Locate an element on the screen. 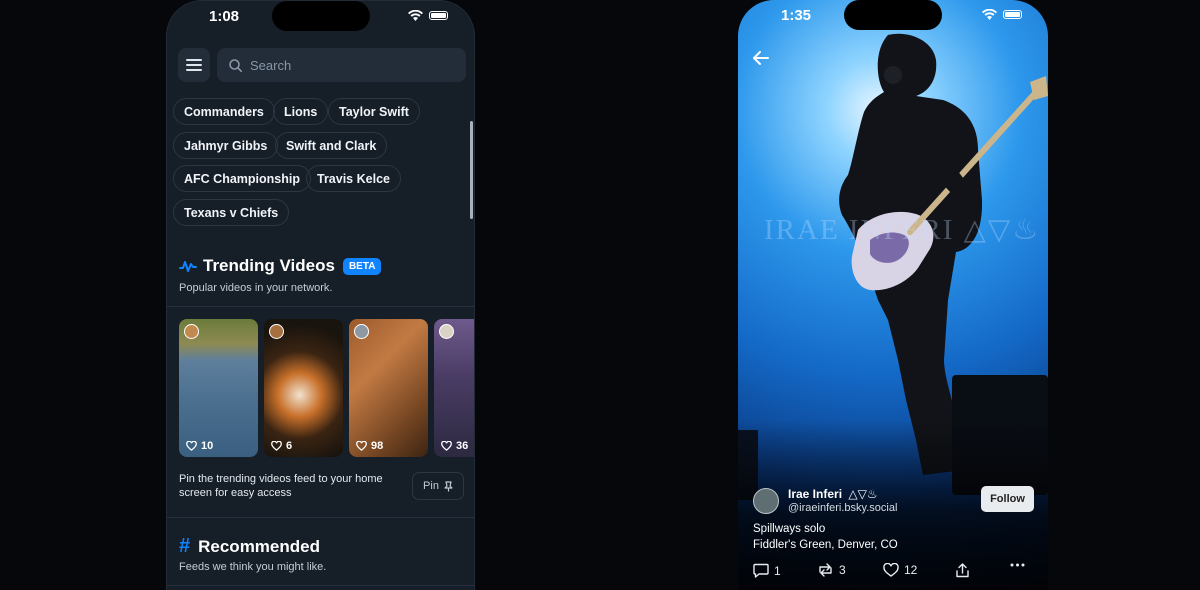 The width and height of the screenshot is (1200, 590). post-location: Fiddler's Green, Denver, CO is located at coordinates (825, 545).